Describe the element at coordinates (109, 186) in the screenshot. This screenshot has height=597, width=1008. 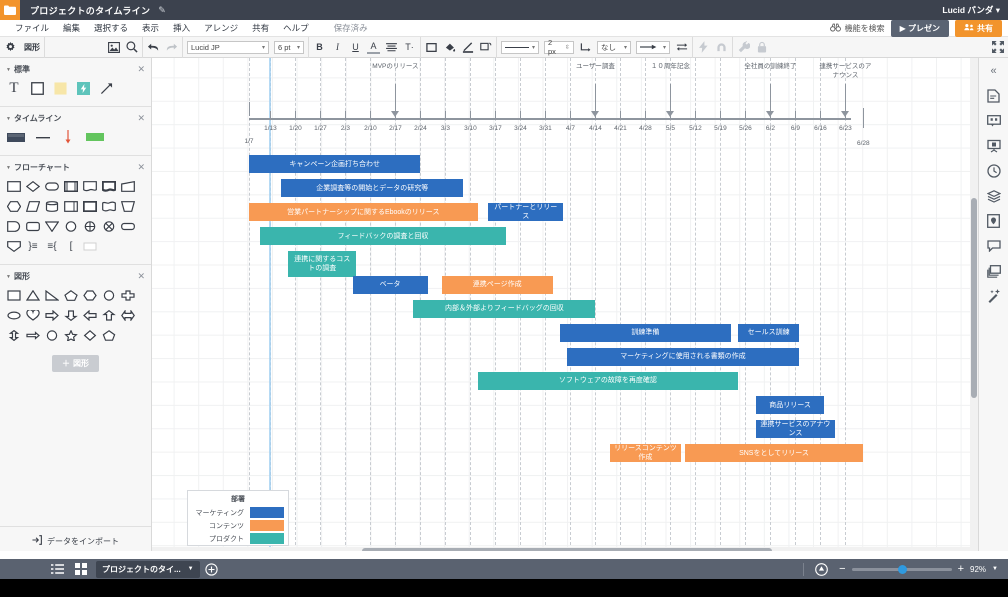
I see `flow-multidocument-icon` at that location.